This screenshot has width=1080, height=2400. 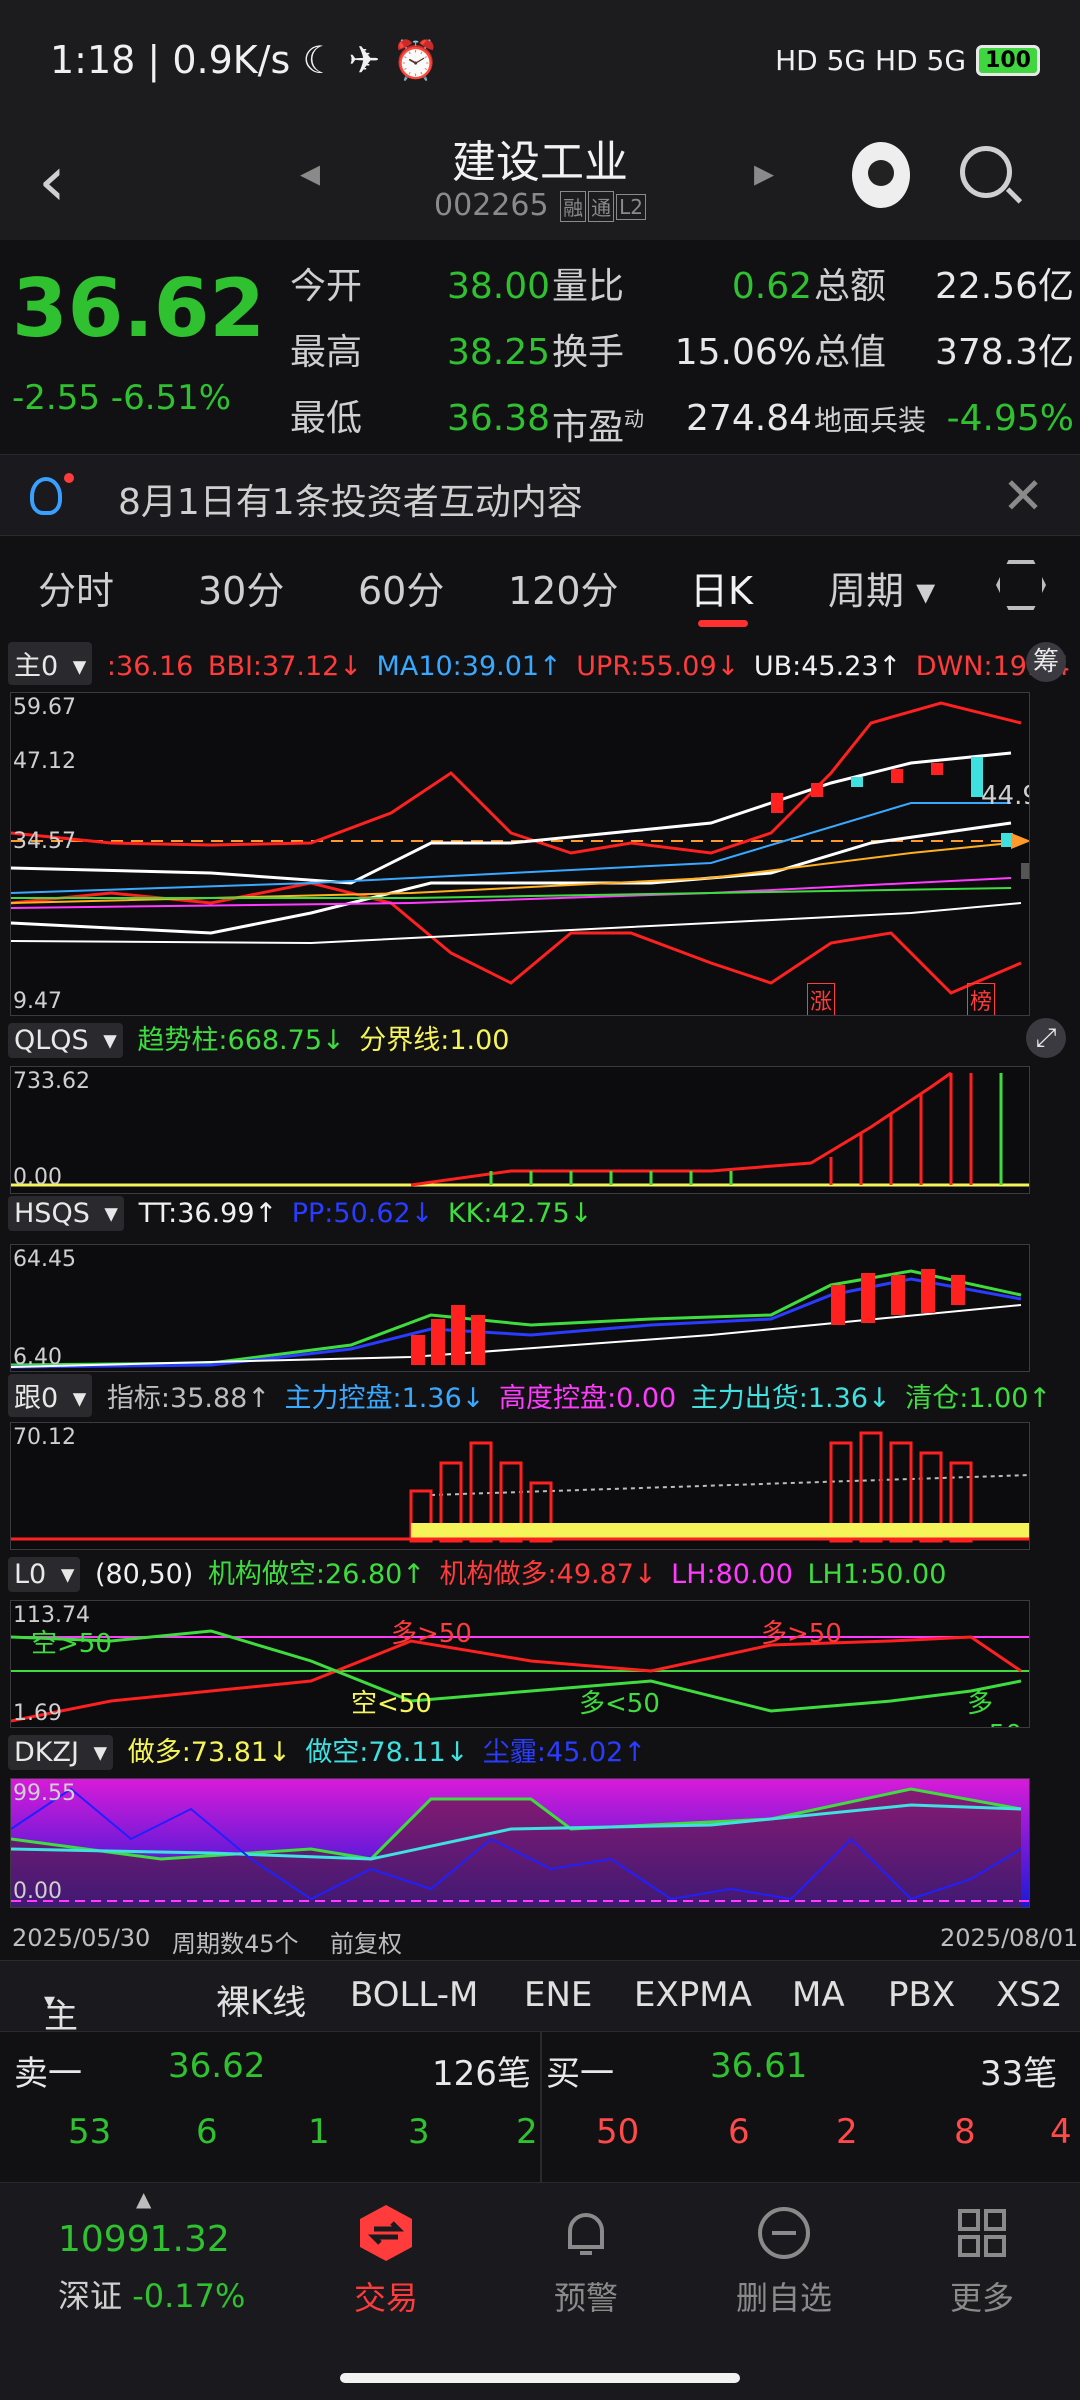 What do you see at coordinates (1019, 2074) in the screenshot?
I see `buy-count: 33笔` at bounding box center [1019, 2074].